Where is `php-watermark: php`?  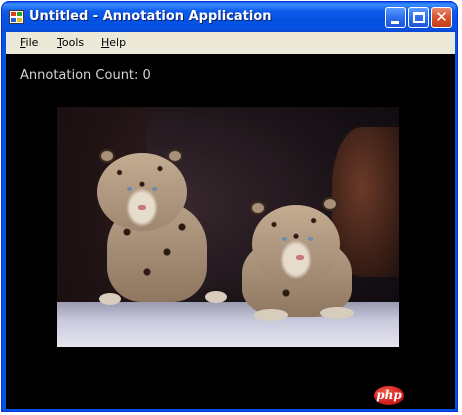
php-watermark: php is located at coordinates (389, 395).